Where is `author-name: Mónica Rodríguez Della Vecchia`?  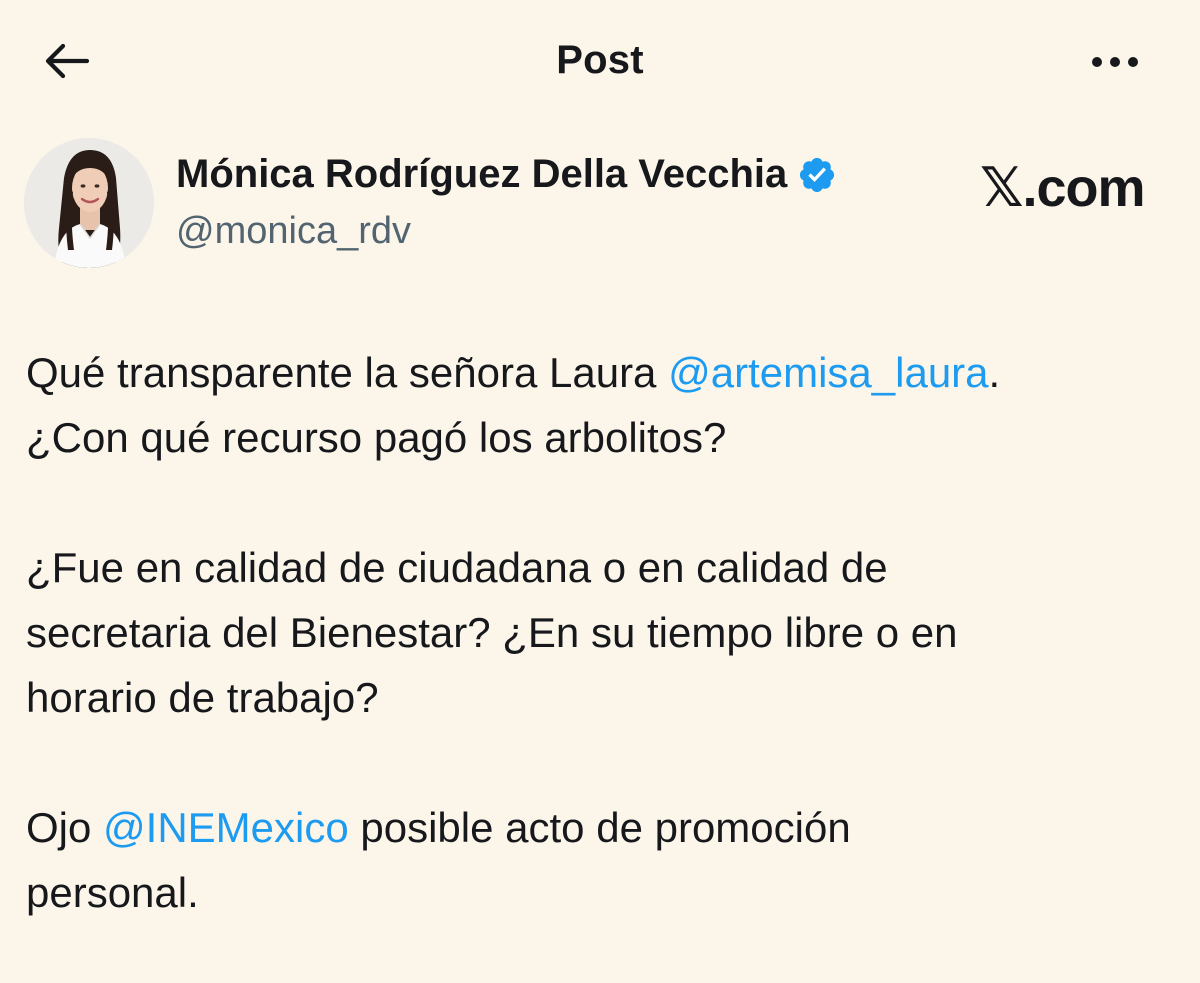
author-name: Mónica Rodríguez Della Vecchia is located at coordinates (506, 174).